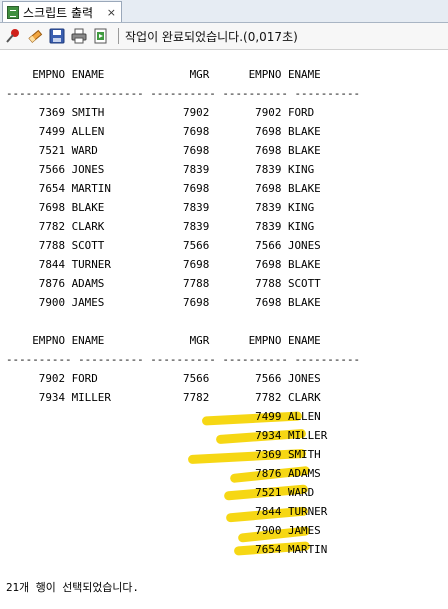 The width and height of the screenshot is (448, 609). I want to click on output-line: 7934 MILLER, so click(167, 435).